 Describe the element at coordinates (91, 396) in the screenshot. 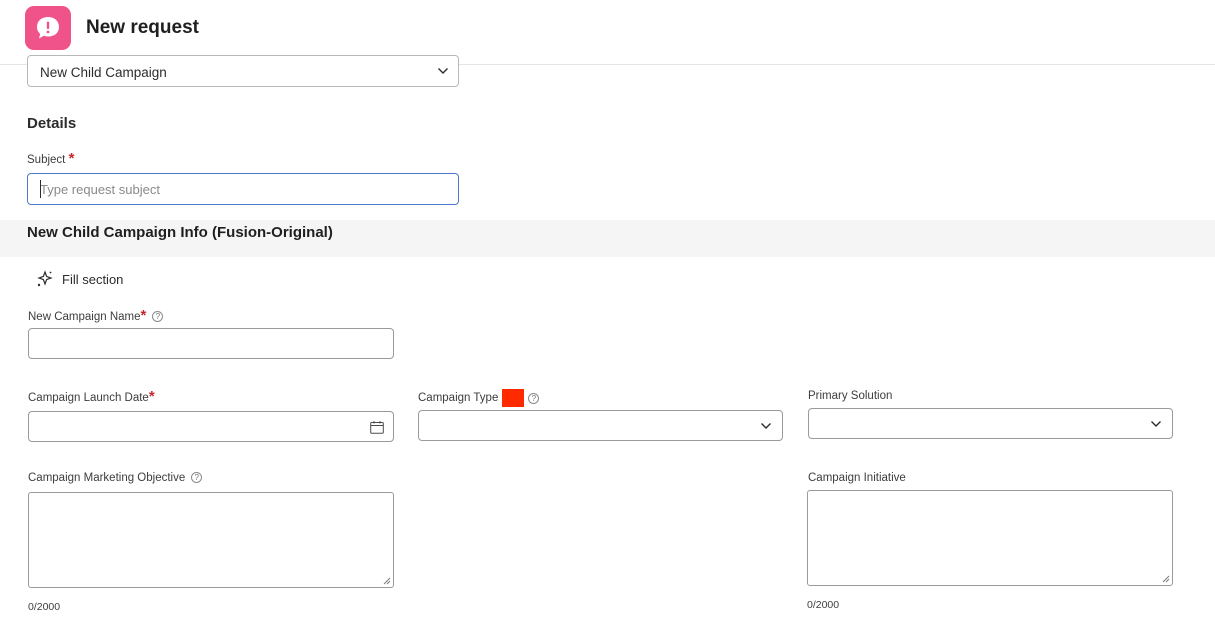

I see `launch-date-label: Campaign Launch Date*` at that location.